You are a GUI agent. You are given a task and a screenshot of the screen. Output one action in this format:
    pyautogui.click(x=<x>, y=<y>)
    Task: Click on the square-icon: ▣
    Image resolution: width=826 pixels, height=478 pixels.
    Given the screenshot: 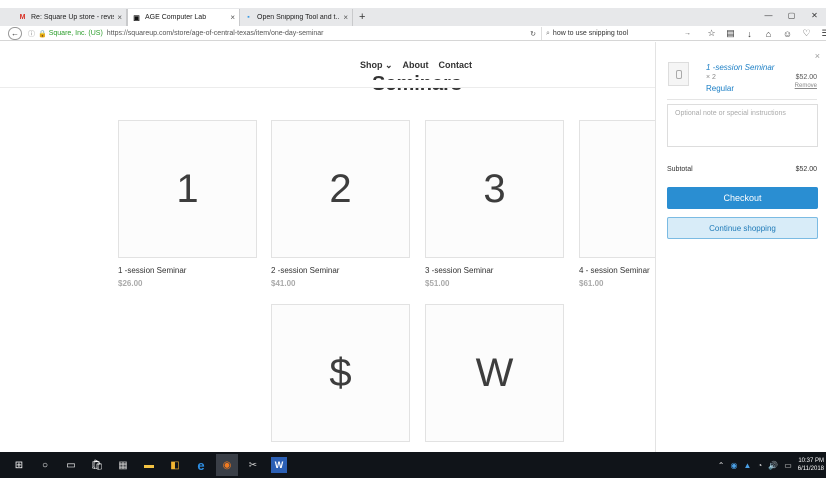 What is the action you would take?
    pyautogui.click(x=136, y=18)
    